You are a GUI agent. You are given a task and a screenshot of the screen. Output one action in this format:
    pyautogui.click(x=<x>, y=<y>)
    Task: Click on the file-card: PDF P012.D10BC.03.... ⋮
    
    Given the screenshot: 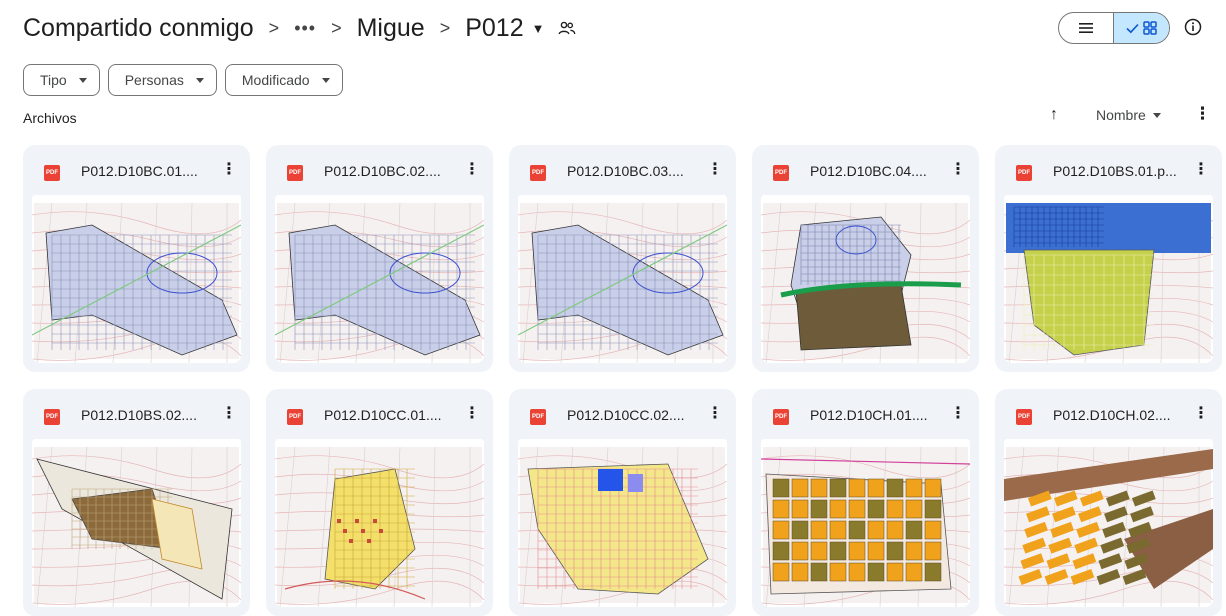 What is the action you would take?
    pyautogui.click(x=622, y=258)
    